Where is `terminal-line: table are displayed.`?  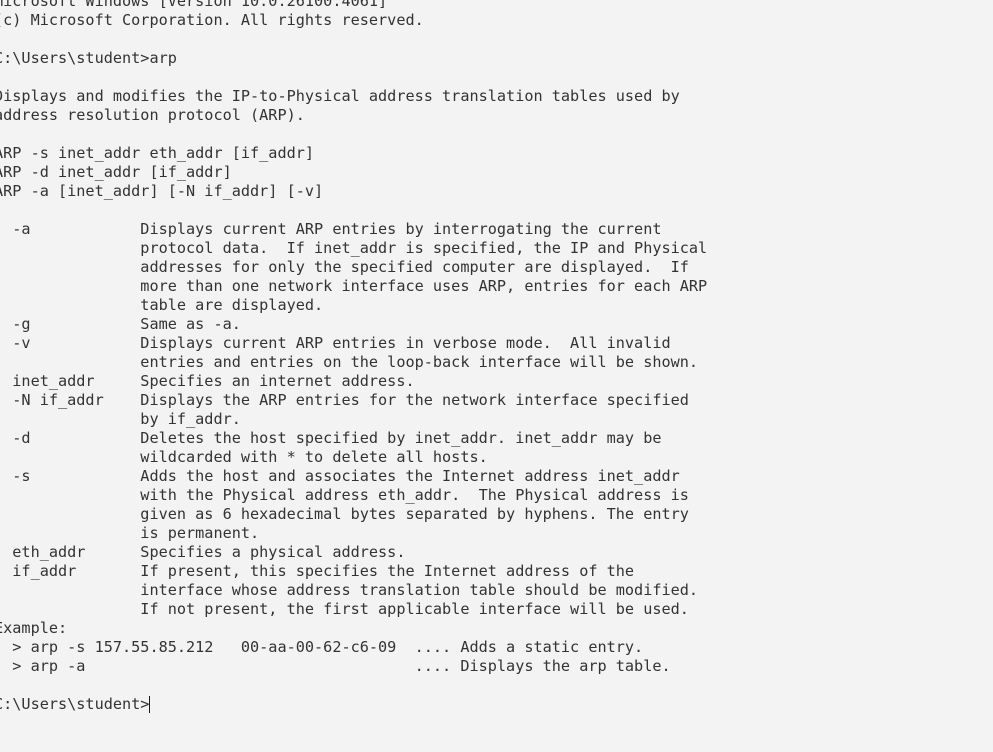 terminal-line: table are displayed. is located at coordinates (162, 305).